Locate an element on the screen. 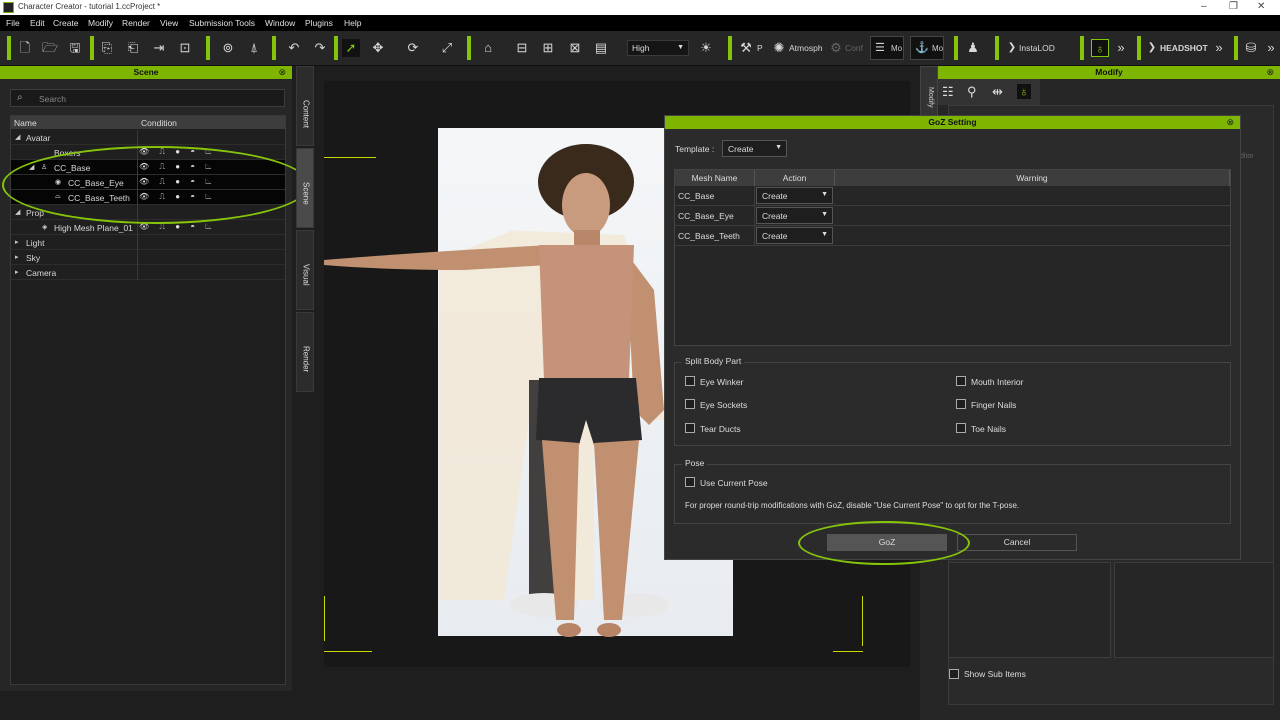 This screenshot has width=1280, height=720. guide-line is located at coordinates (862, 621).